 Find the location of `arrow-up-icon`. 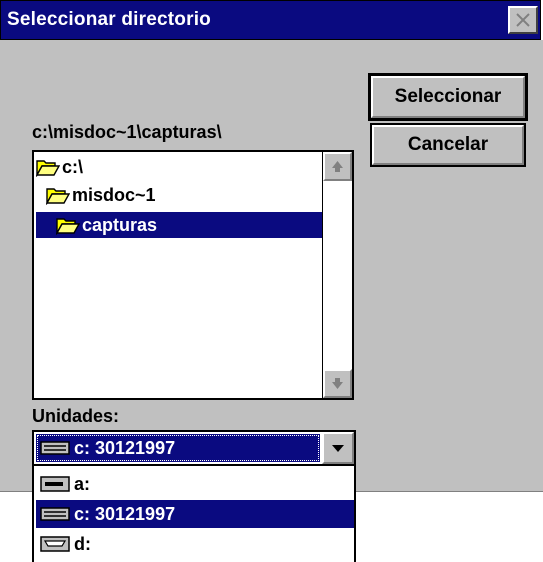

arrow-up-icon is located at coordinates (337, 166).